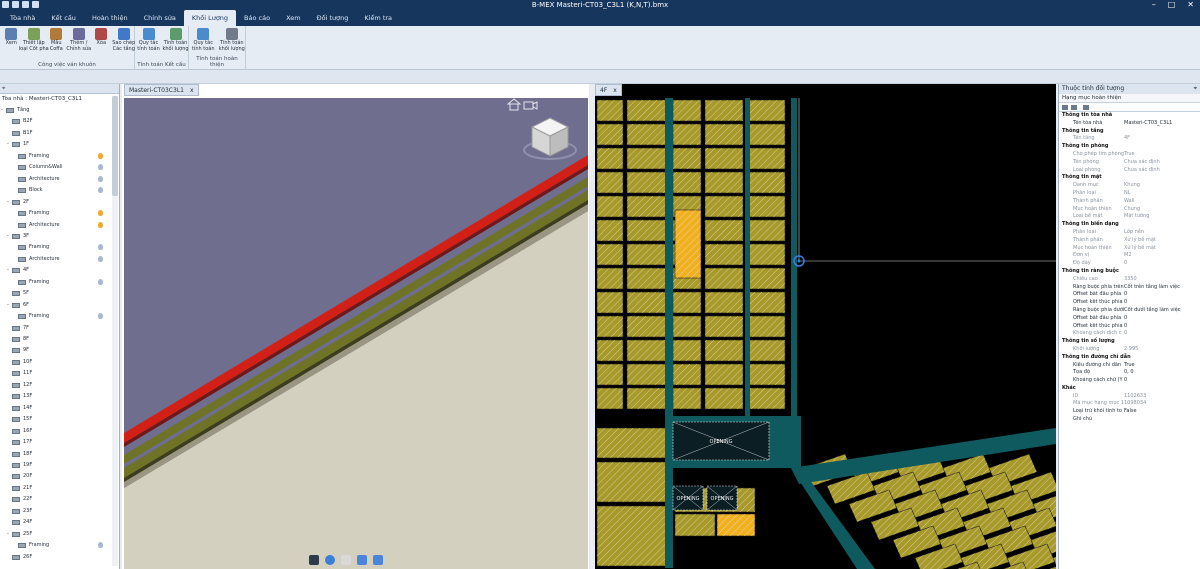 This screenshot has height=569, width=1200. Describe the element at coordinates (160, 18) in the screenshot. I see `tab-chinh-sua: Chỉnh sửa` at that location.